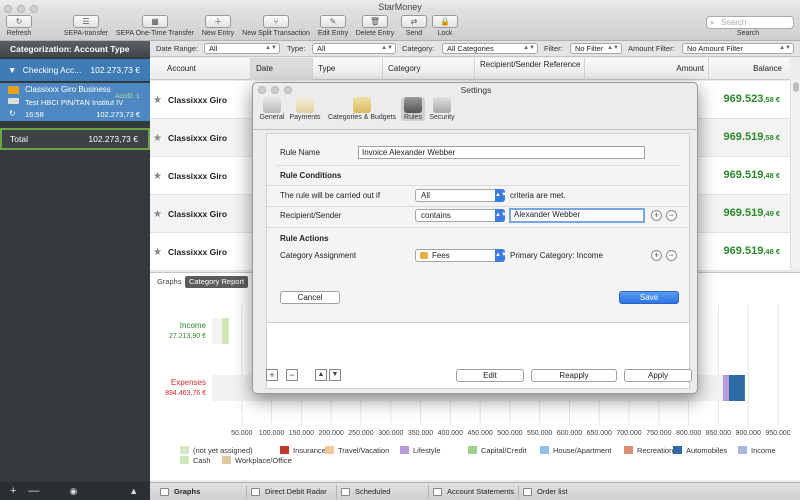 This screenshot has width=800, height=500. I want to click on close-window-button, so click(8, 9).